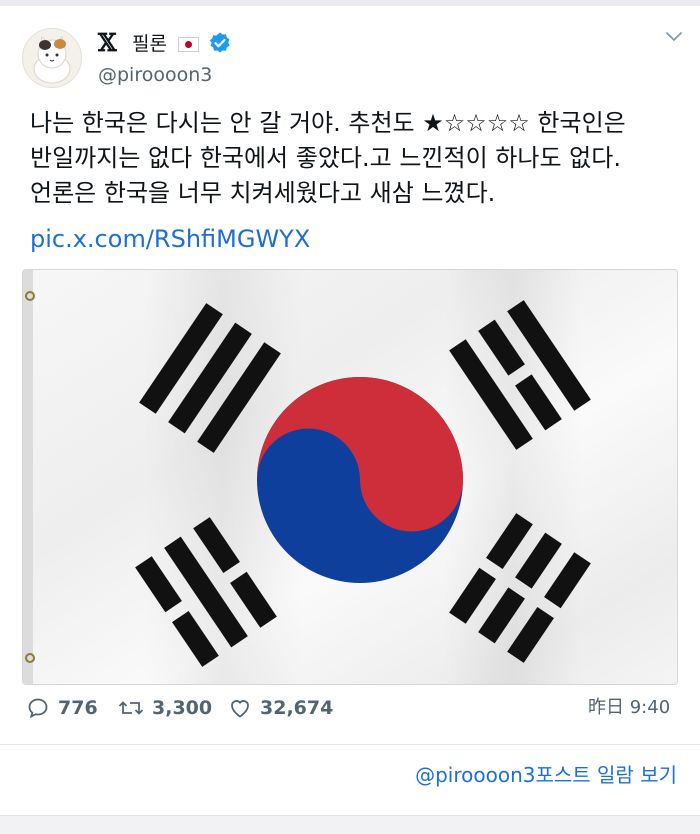  I want to click on tweet-text-line: 나는 한국은 다시는 안 갈 거야. 추천도 ★☆☆☆☆ 한국인은, so click(328, 123).